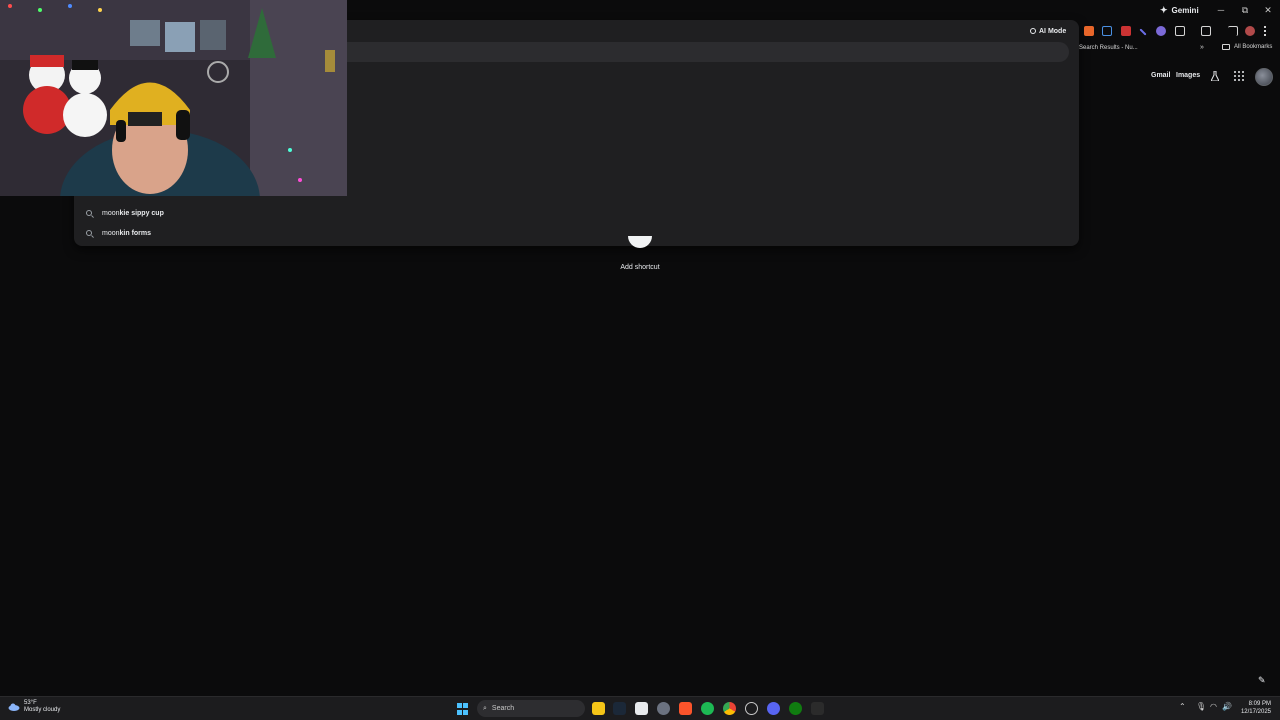 This screenshot has height=720, width=1280. I want to click on gmail-link: Gmail, so click(1160, 75).